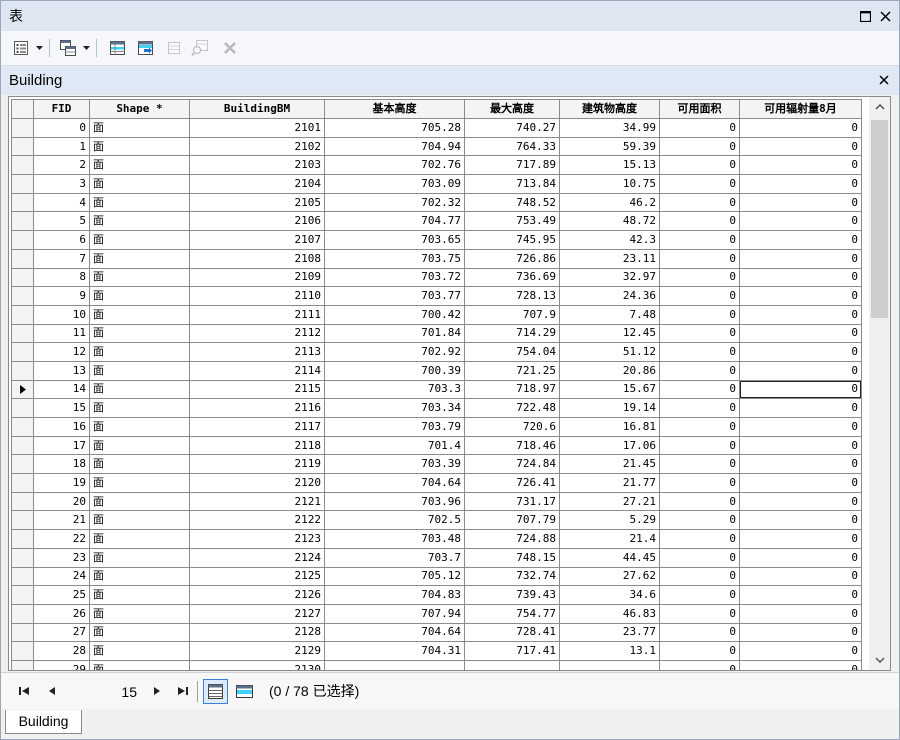 This screenshot has width=900, height=740. Describe the element at coordinates (200, 48) in the screenshot. I see `zoom-to-selected-icon` at that location.